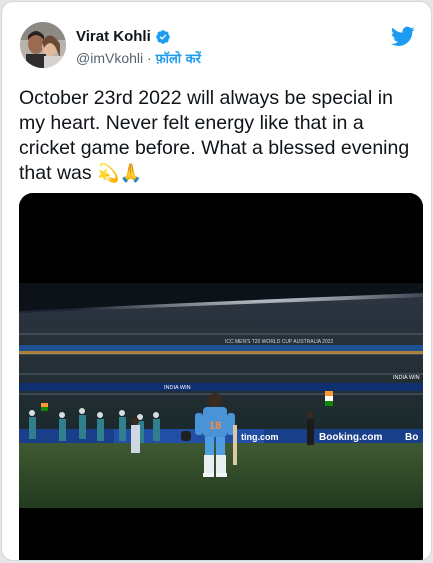 This screenshot has height=563, width=433. What do you see at coordinates (108, 173) in the screenshot?
I see `dizzy-emoji-icon: 💫` at bounding box center [108, 173].